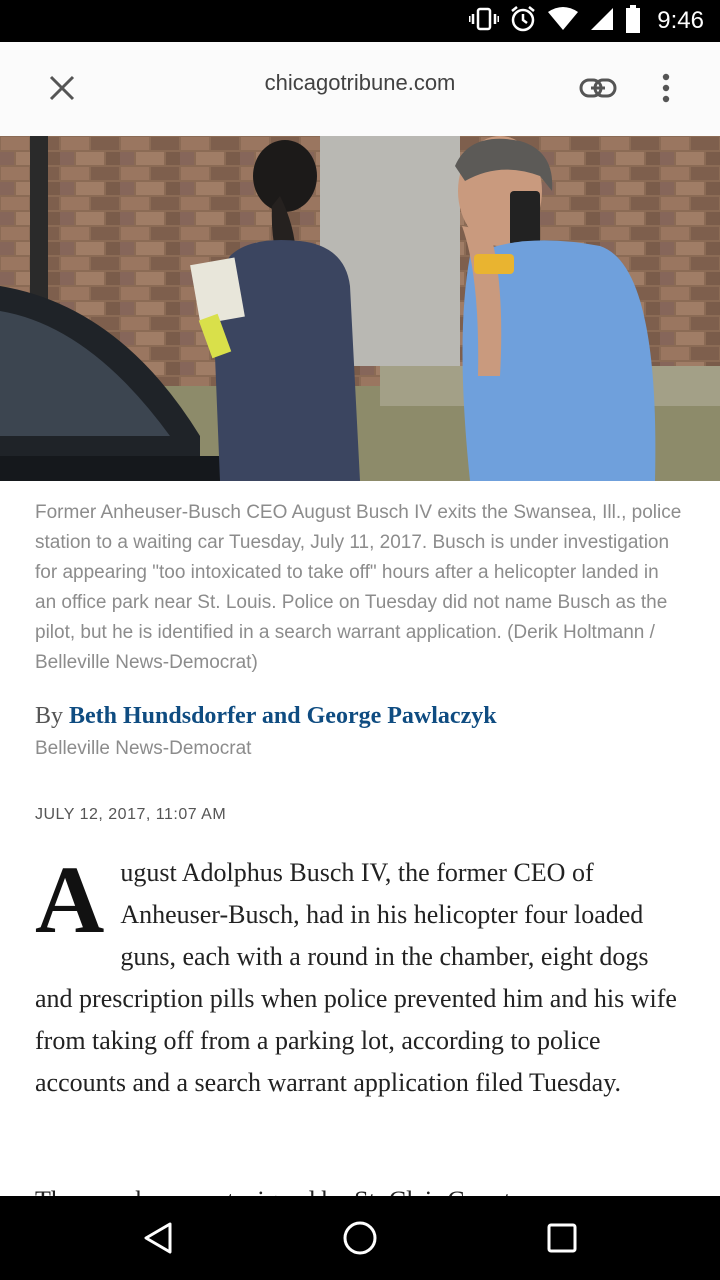 Image resolution: width=720 pixels, height=1280 pixels. Describe the element at coordinates (360, 89) in the screenshot. I see `browser-toolbar: chicagotribune.com` at that location.